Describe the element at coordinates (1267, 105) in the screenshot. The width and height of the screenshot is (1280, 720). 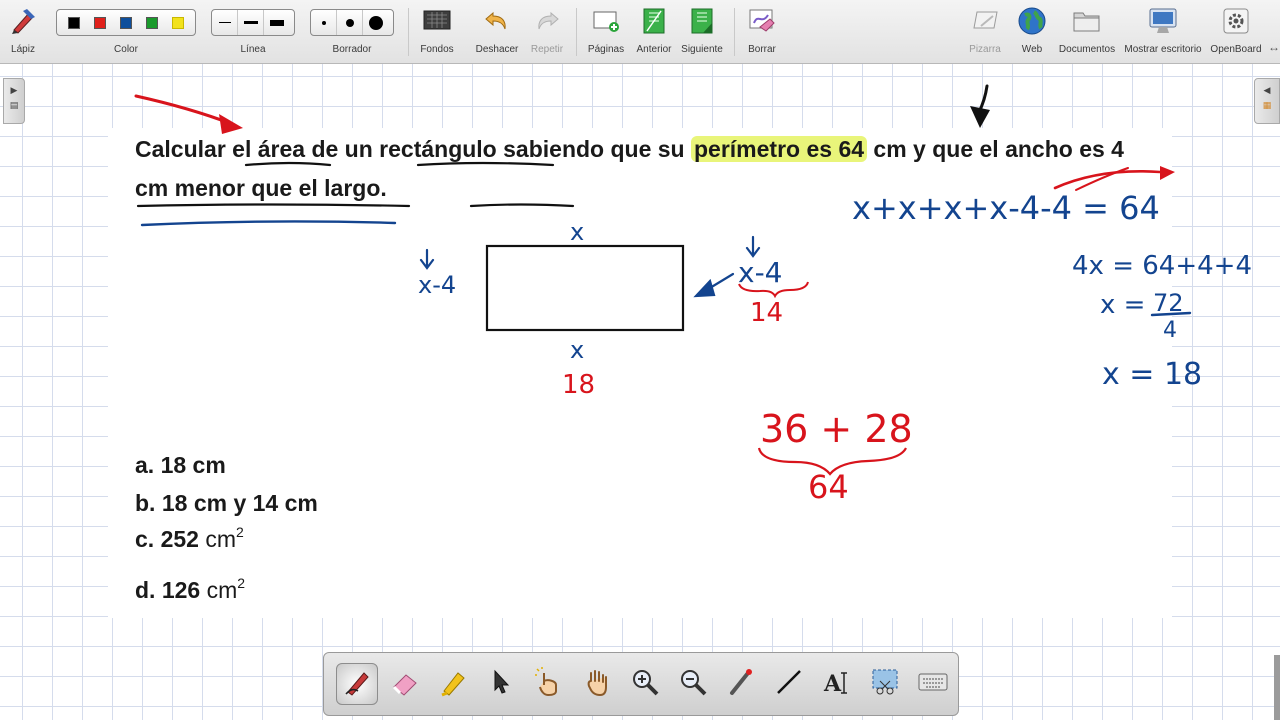
I see `library-icon: ▦` at that location.